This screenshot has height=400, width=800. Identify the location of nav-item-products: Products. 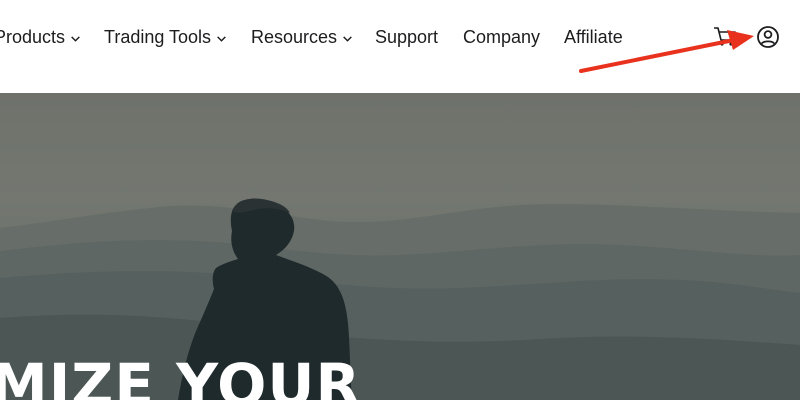
(40, 37).